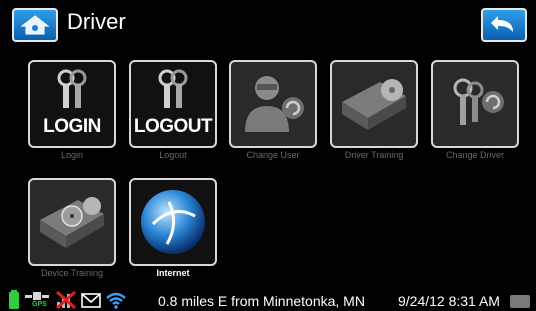  What do you see at coordinates (96, 21) in the screenshot?
I see `page-title: Driver` at bounding box center [96, 21].